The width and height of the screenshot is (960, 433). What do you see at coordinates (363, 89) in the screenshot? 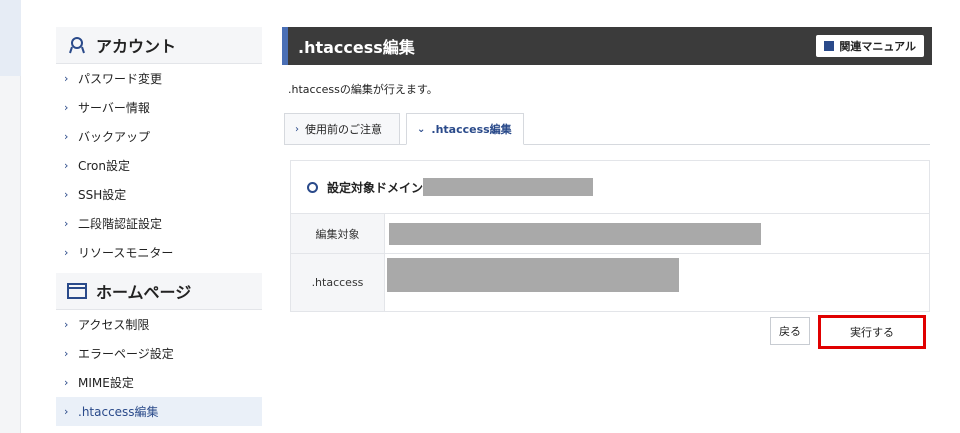
I see `page-description: .htaccessの編集が行えます。` at bounding box center [363, 89].